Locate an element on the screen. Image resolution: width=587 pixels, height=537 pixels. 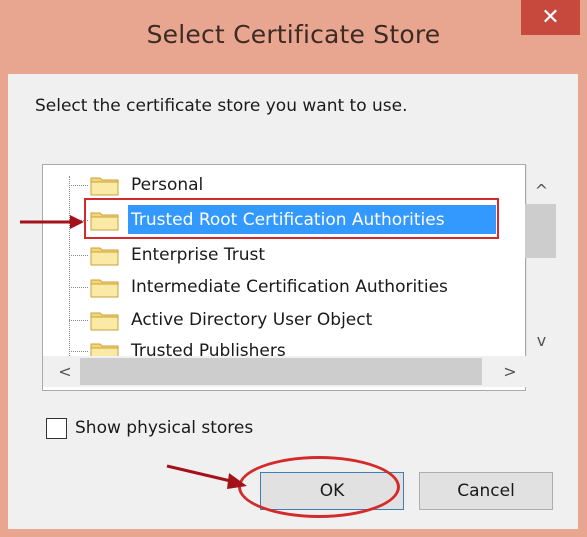
close-icon: ✕ is located at coordinates (550, 17).